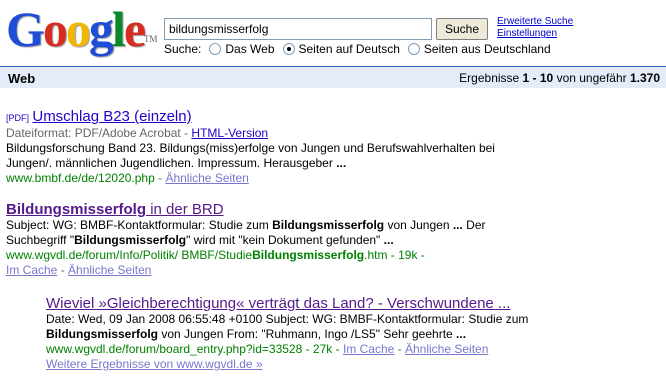  What do you see at coordinates (591, 78) in the screenshot?
I see `results-mid: von ungefähr` at bounding box center [591, 78].